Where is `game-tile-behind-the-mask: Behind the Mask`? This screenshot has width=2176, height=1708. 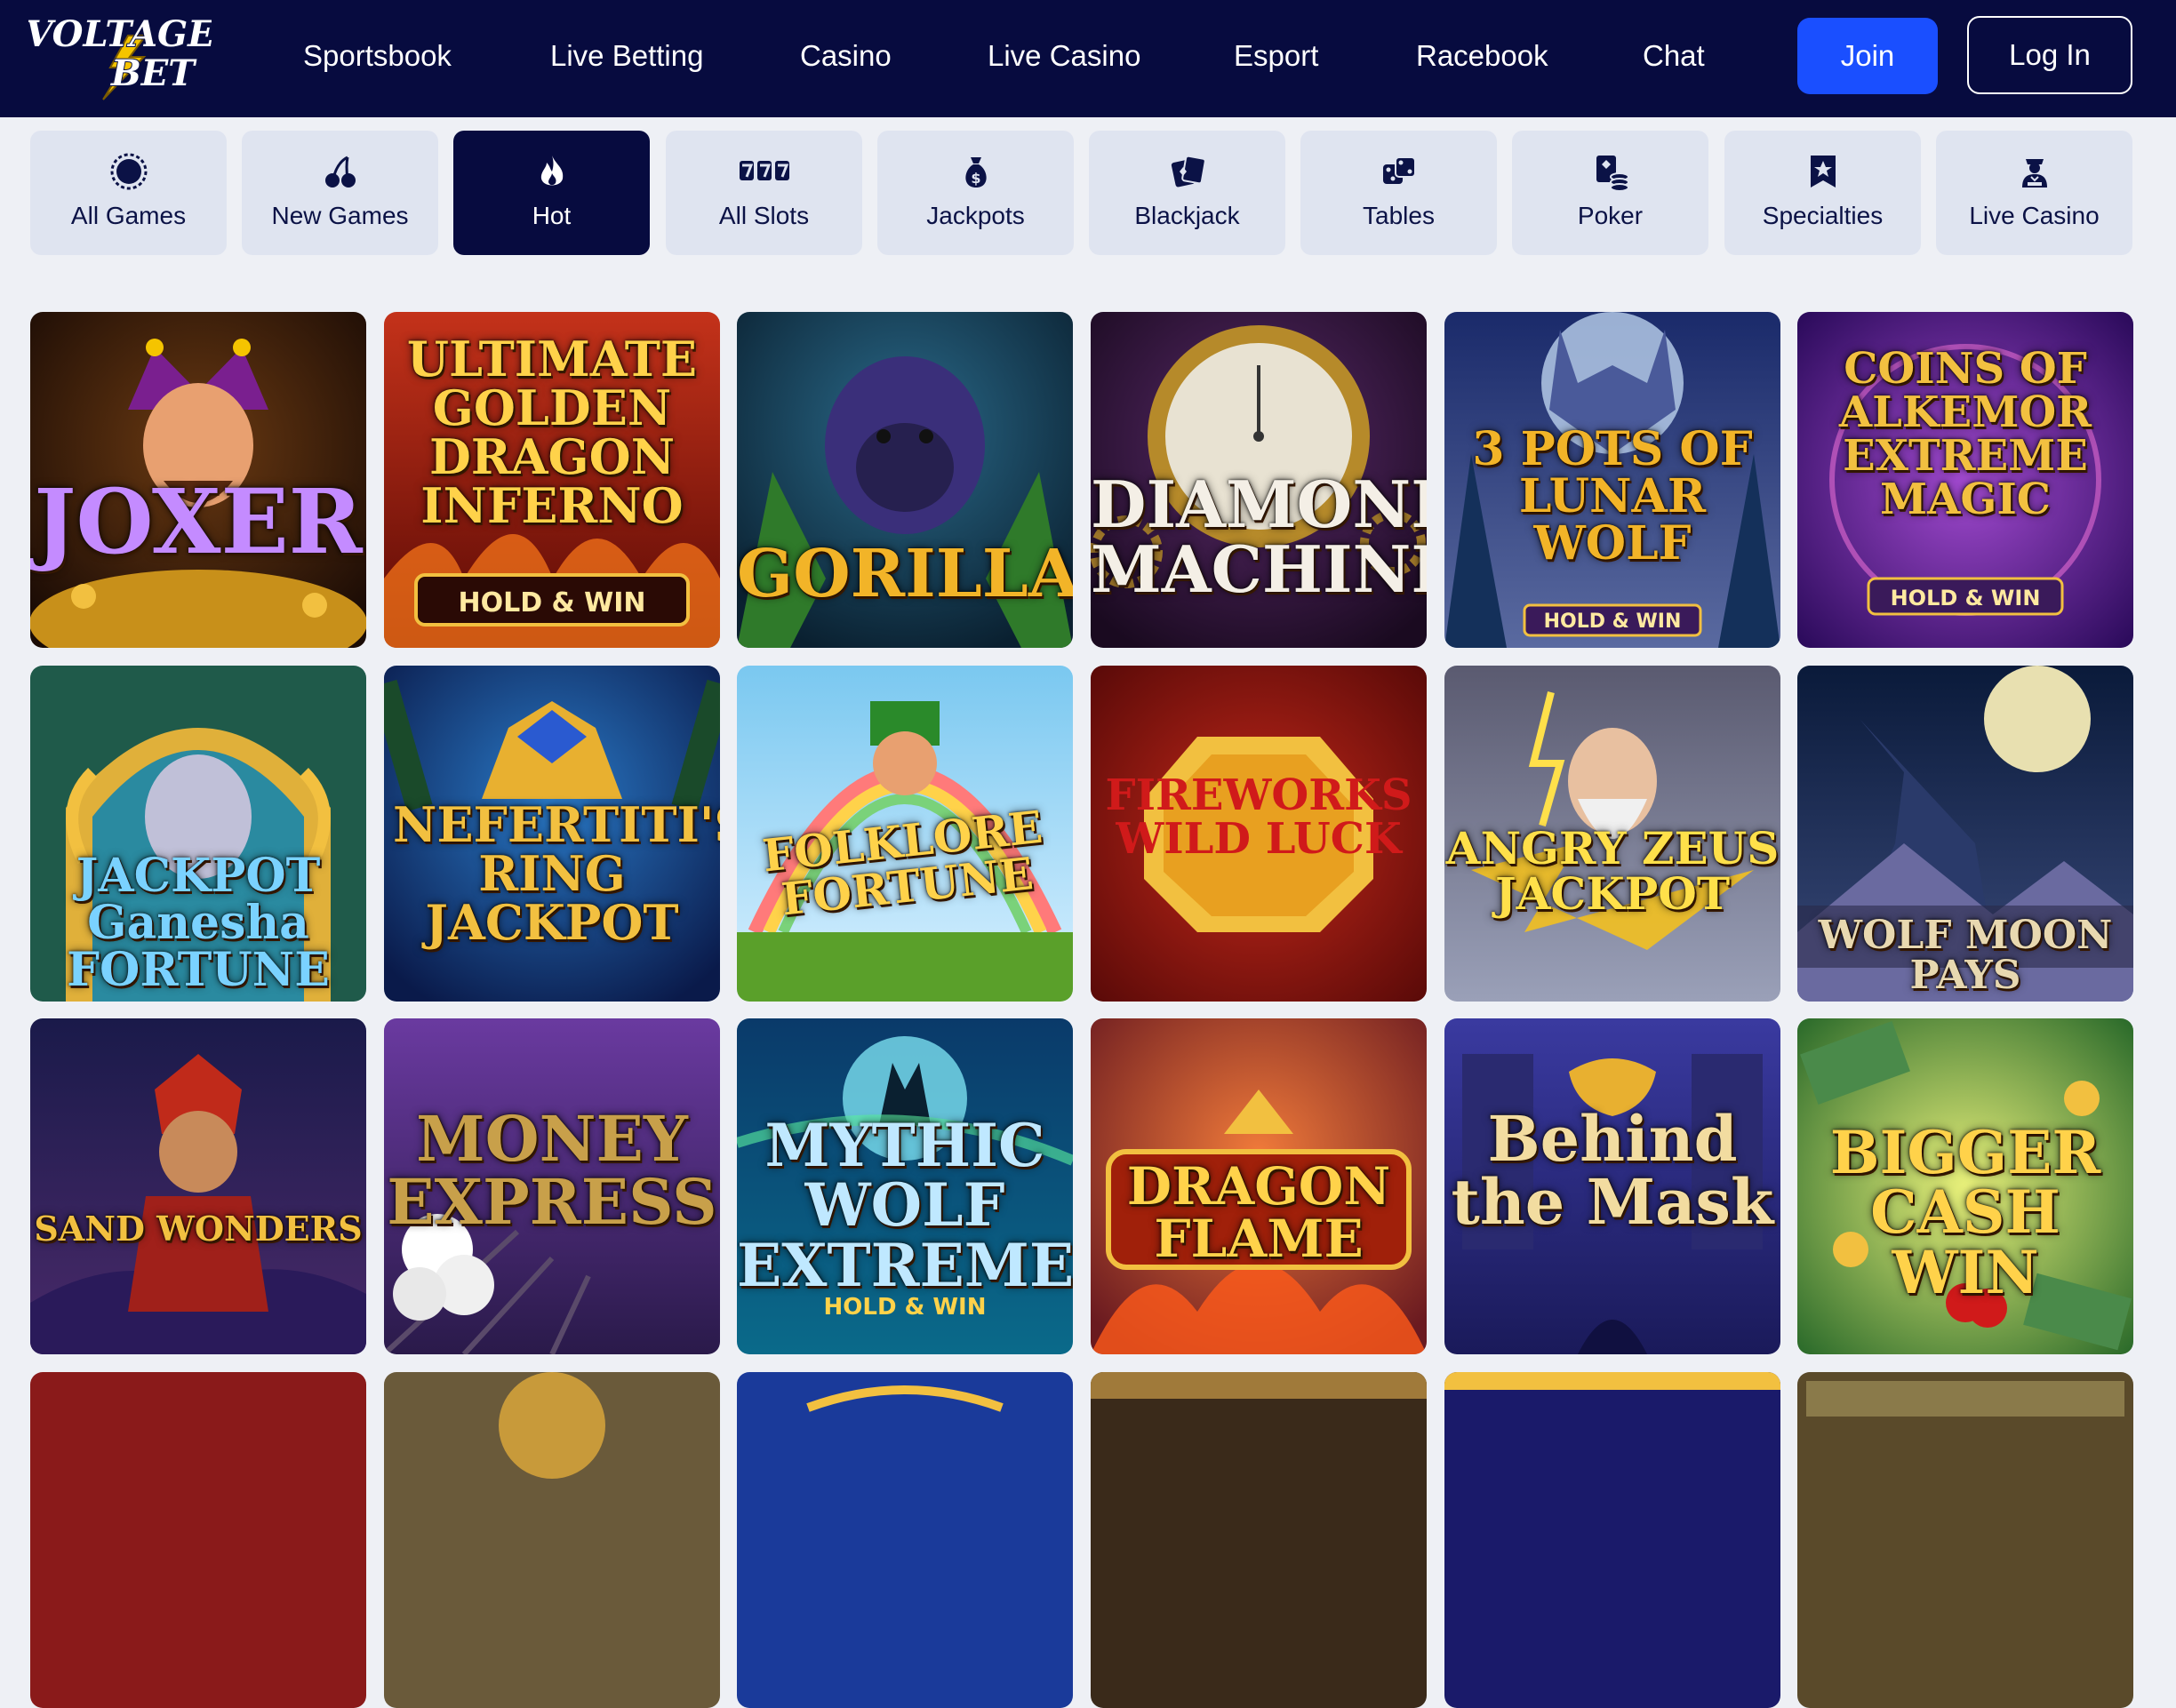
game-tile-behind-the-mask: Behind the Mask is located at coordinates (1612, 1186).